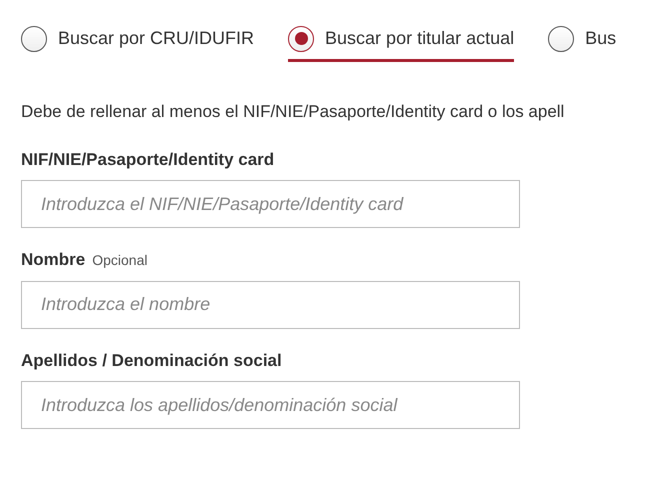  What do you see at coordinates (53, 260) in the screenshot?
I see `field-label: Nombre` at bounding box center [53, 260].